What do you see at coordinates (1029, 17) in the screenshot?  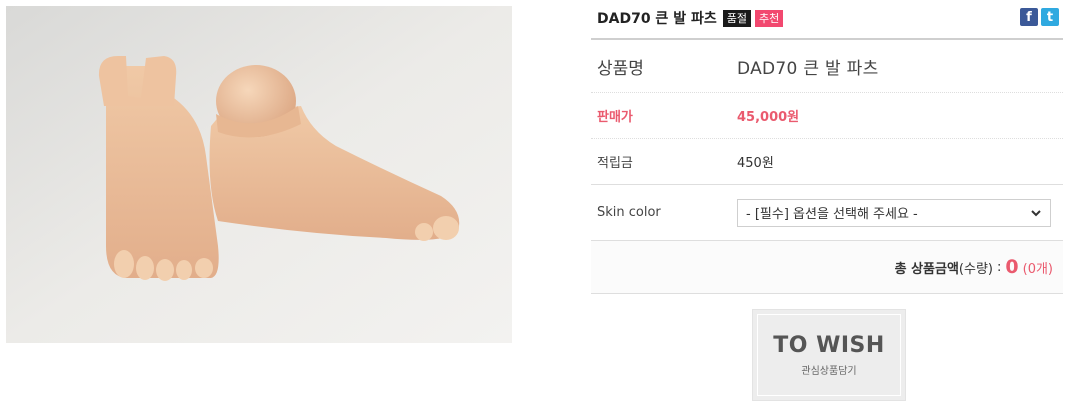 I see `facebook-icon: f` at bounding box center [1029, 17].